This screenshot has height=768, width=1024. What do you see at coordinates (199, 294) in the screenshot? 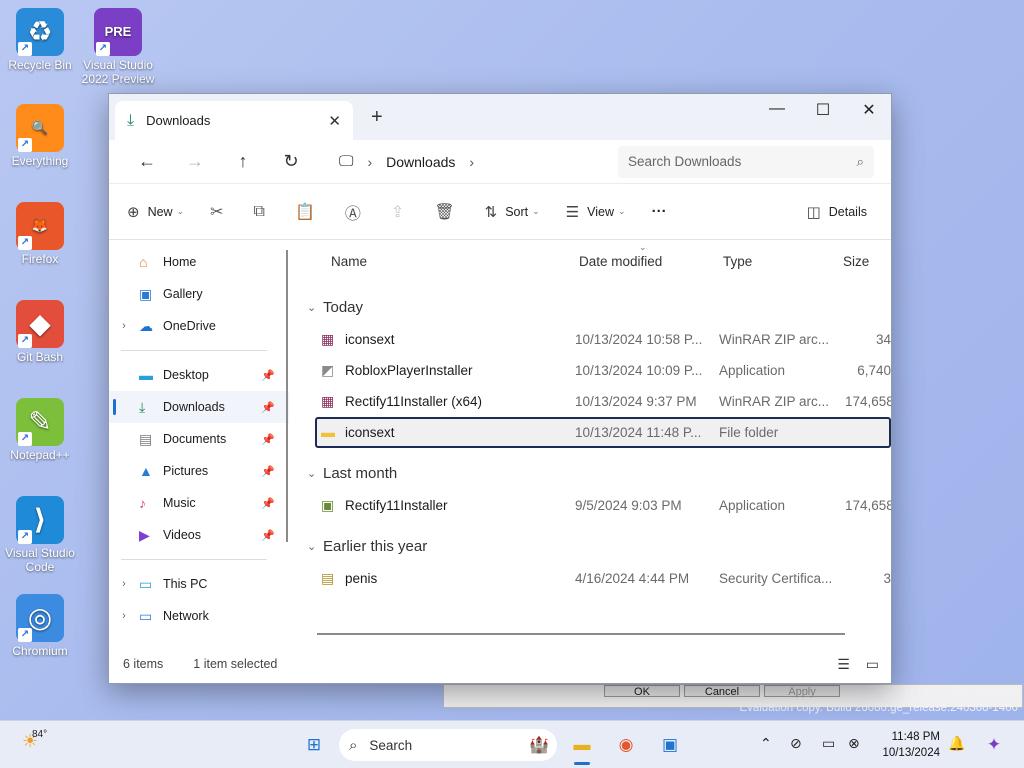
I see `sidebar-item-gallery: ▣ Gallery` at bounding box center [199, 294].